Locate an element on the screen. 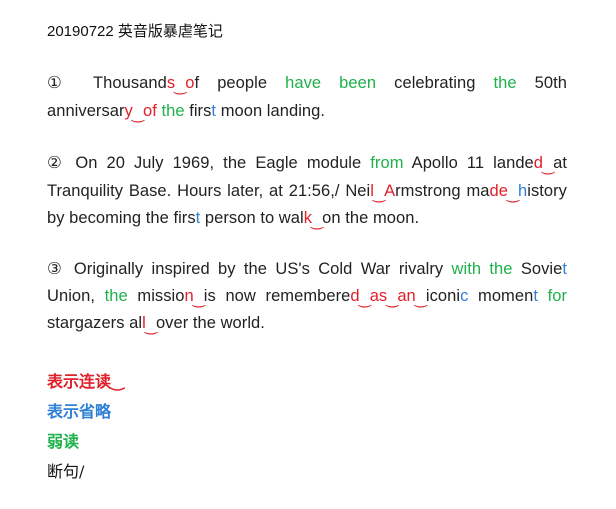 The height and width of the screenshot is (509, 616). text-segment: f people is located at coordinates (240, 83).